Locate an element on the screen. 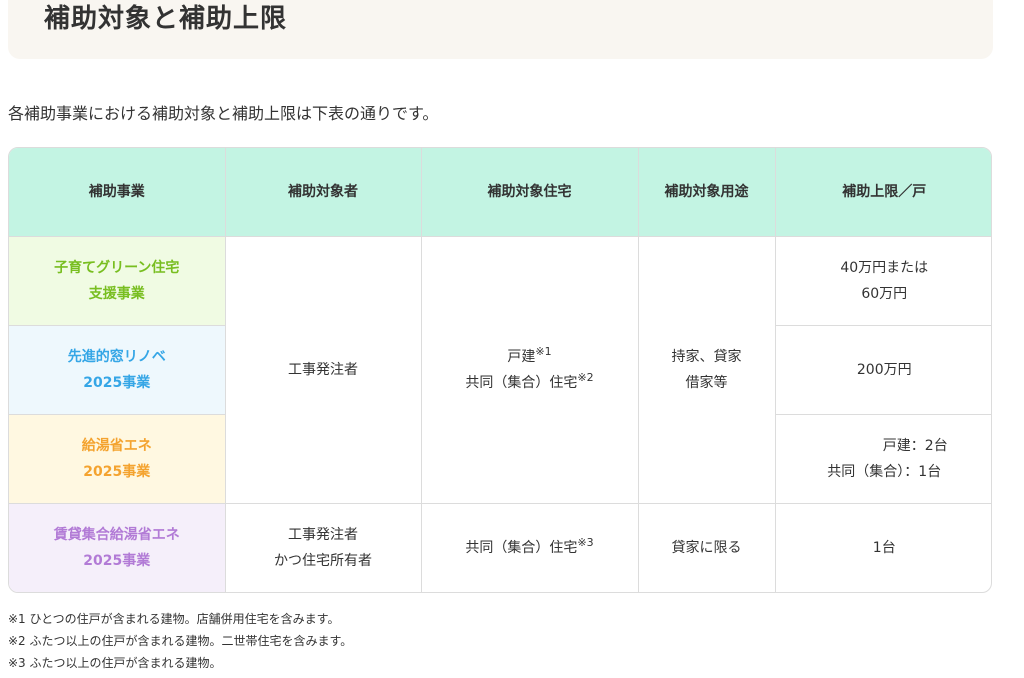 The height and width of the screenshot is (678, 1024). footnote-3: ※3 ふたつ以上の住戸が含まれる建物。 is located at coordinates (115, 663).